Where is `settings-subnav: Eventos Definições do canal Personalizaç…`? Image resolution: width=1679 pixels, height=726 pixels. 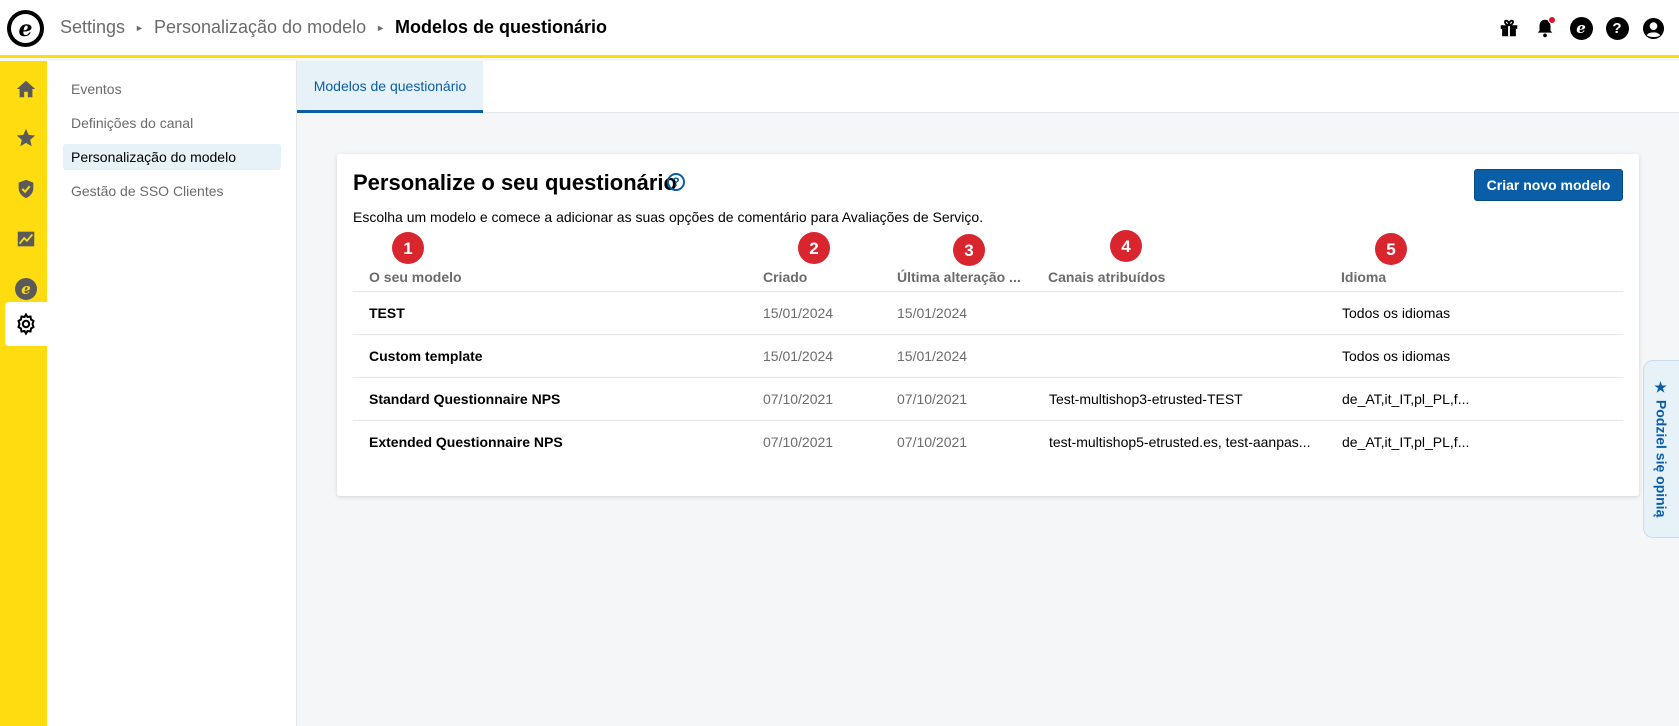
settings-subnav: Eventos Definições do canal Personalizaç… is located at coordinates (172, 393).